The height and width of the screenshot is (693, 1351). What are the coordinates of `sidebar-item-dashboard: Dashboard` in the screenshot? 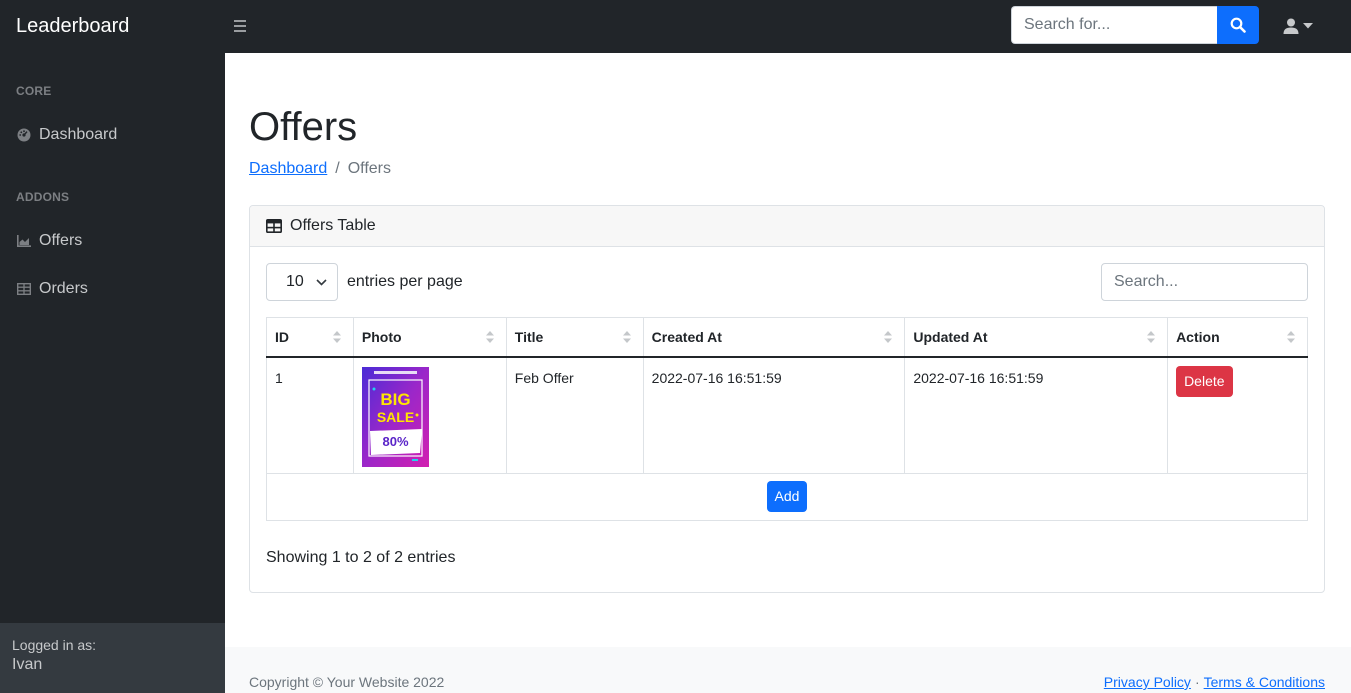 It's located at (116, 135).